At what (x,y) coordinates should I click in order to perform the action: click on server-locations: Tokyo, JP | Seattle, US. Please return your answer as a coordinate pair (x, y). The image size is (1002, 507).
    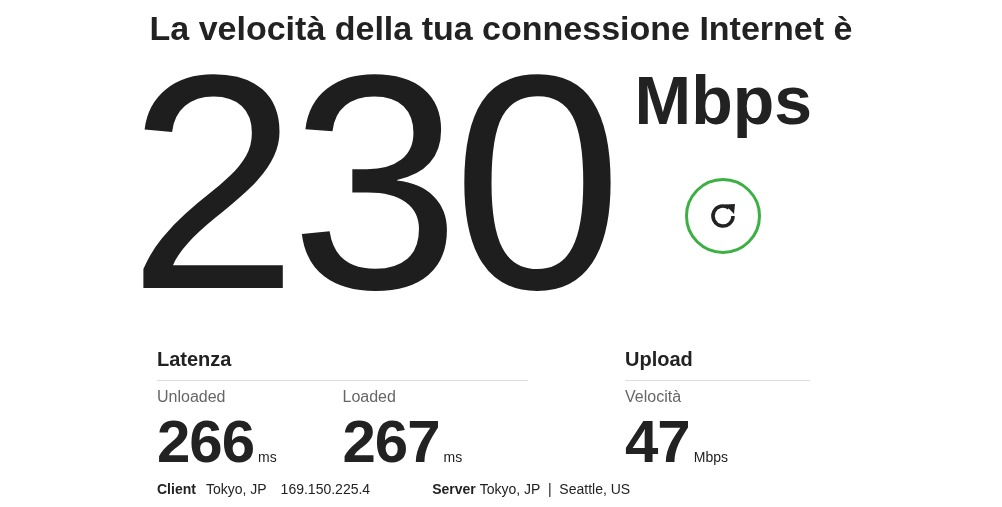
    Looking at the image, I should click on (555, 489).